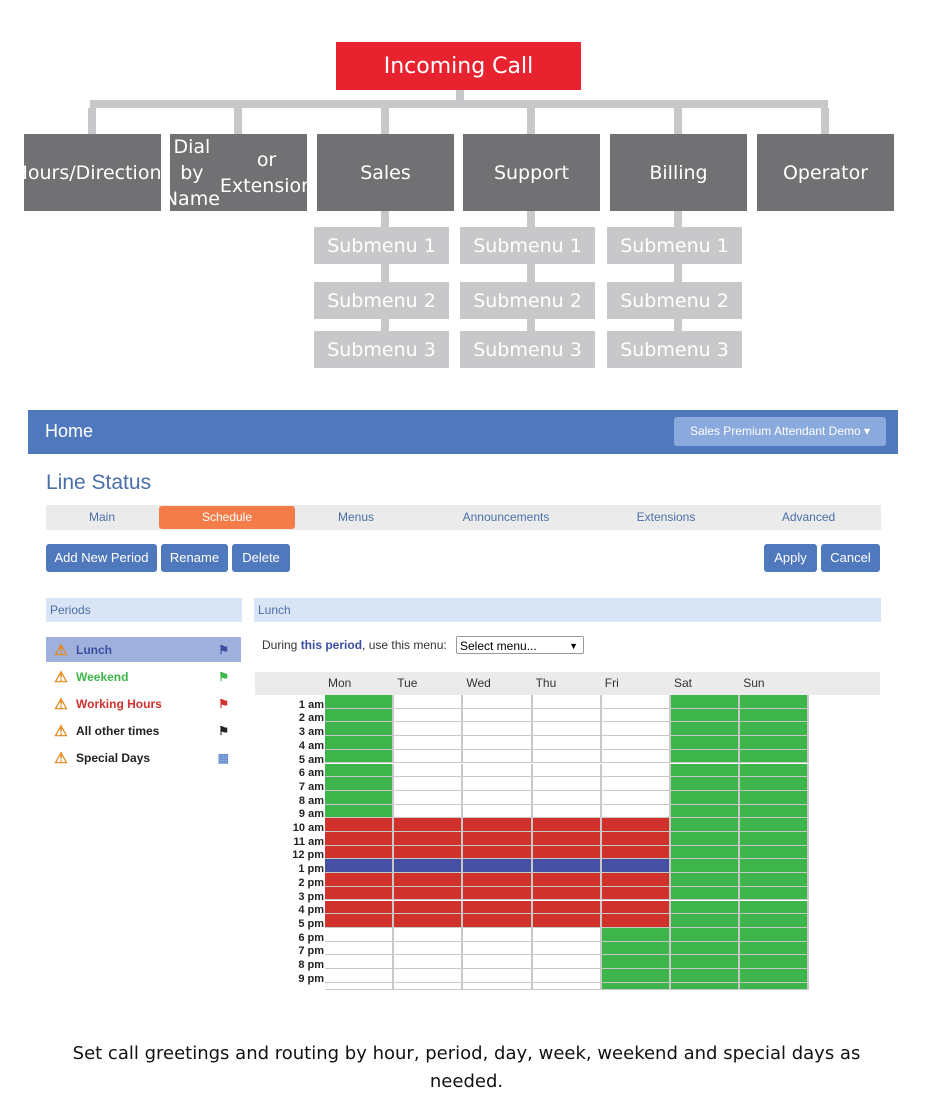 The width and height of the screenshot is (933, 1118). What do you see at coordinates (143, 730) in the screenshot?
I see `period-item: ⚠ All other times ⚑` at bounding box center [143, 730].